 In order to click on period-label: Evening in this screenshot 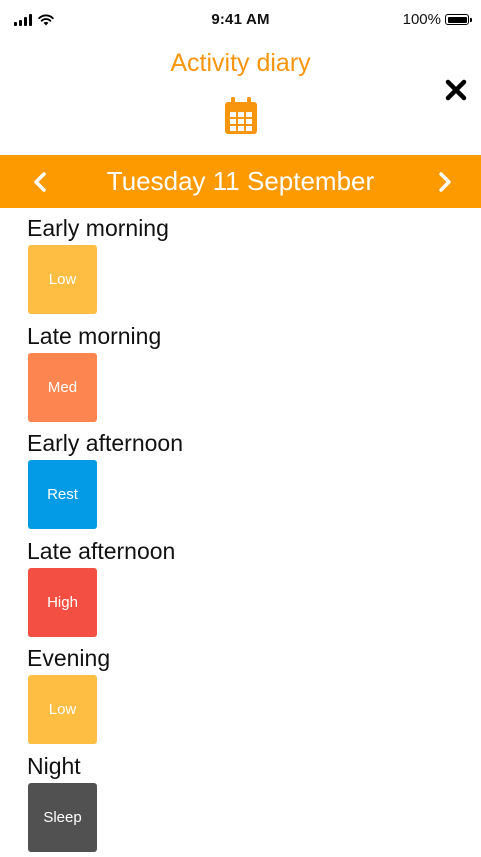, I will do `click(105, 658)`.